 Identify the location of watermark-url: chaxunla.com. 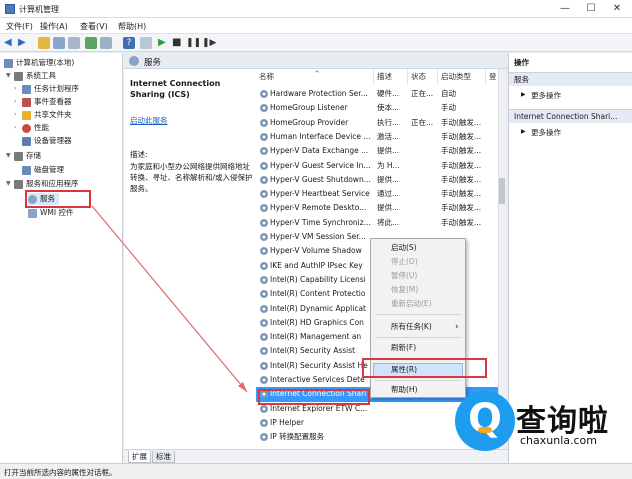
(558, 440).